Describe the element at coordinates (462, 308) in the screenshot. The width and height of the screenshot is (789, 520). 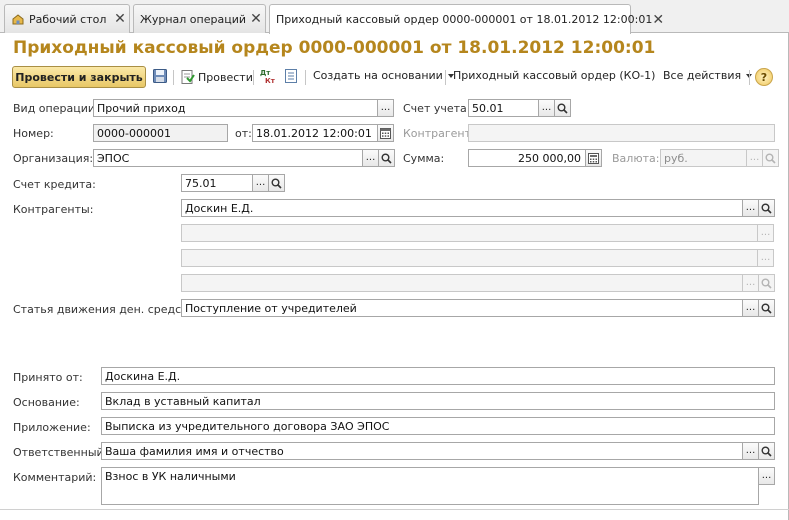
I see `cash-flow-item-field: Поступление от учредителей` at that location.